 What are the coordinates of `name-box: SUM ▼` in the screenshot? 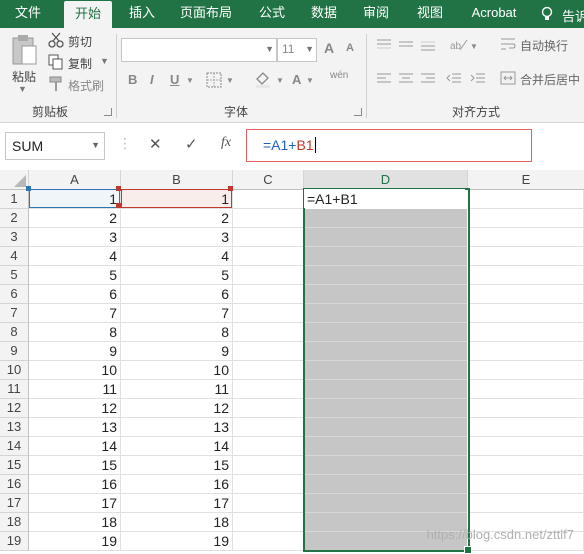 It's located at (55, 146).